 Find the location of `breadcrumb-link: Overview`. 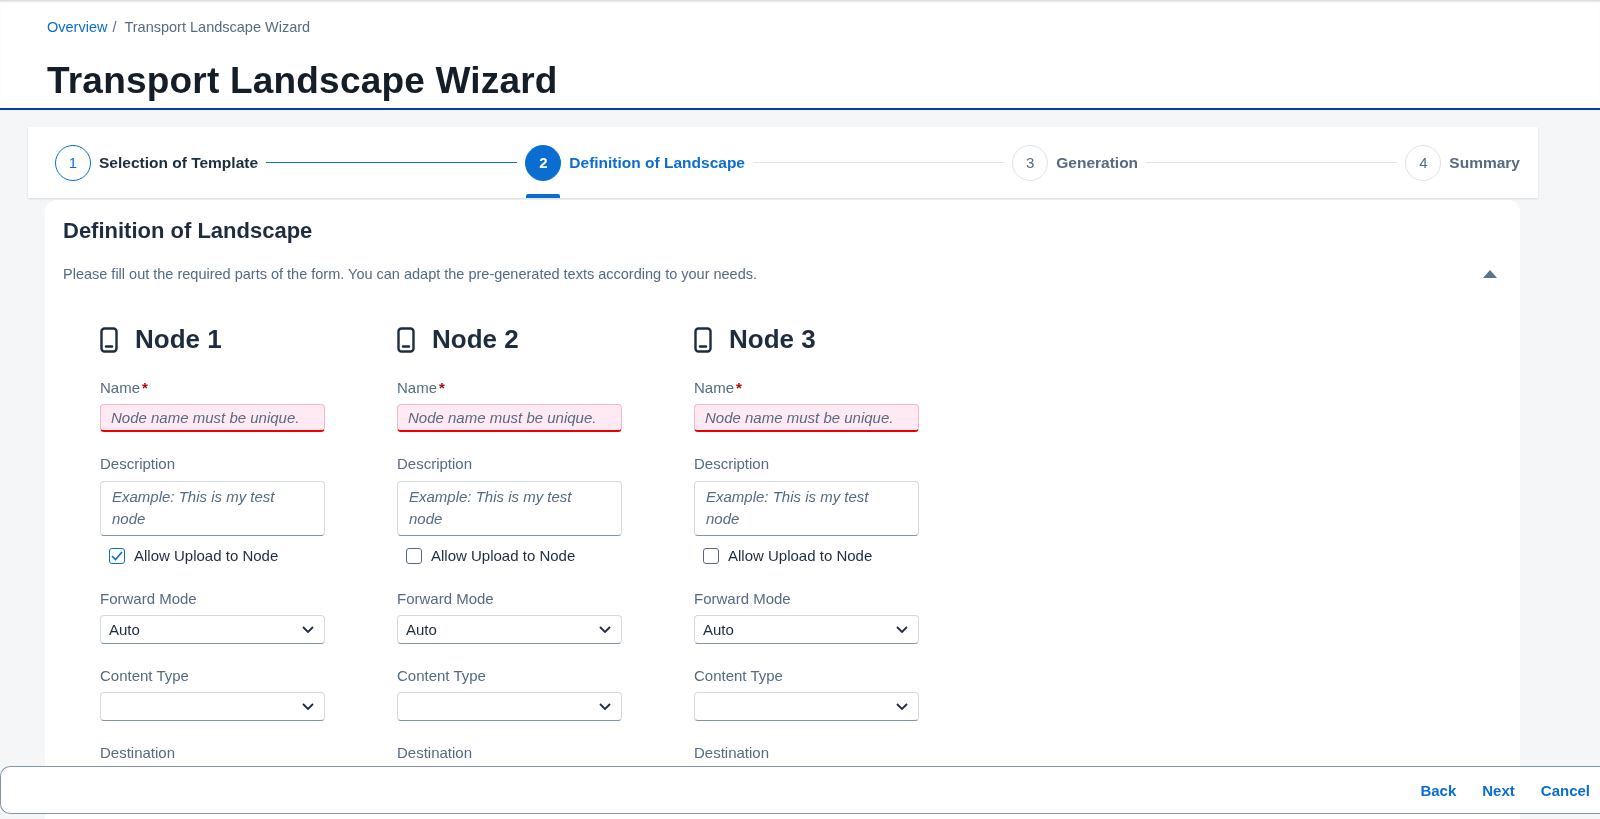

breadcrumb-link: Overview is located at coordinates (77, 27).